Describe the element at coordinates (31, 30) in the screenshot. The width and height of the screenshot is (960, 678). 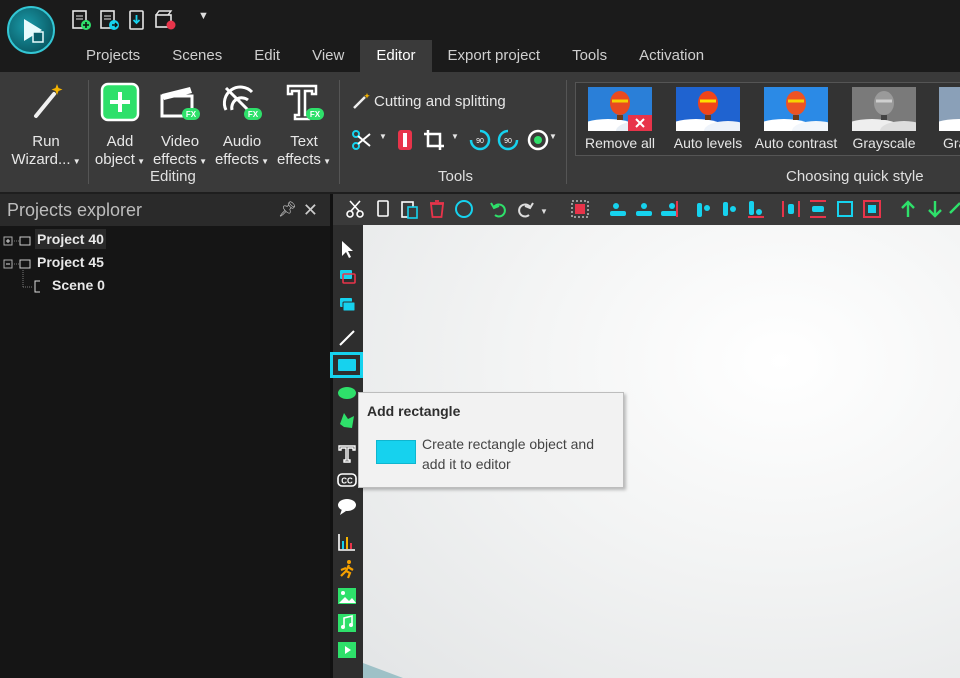
I see `app-logo-icon` at that location.